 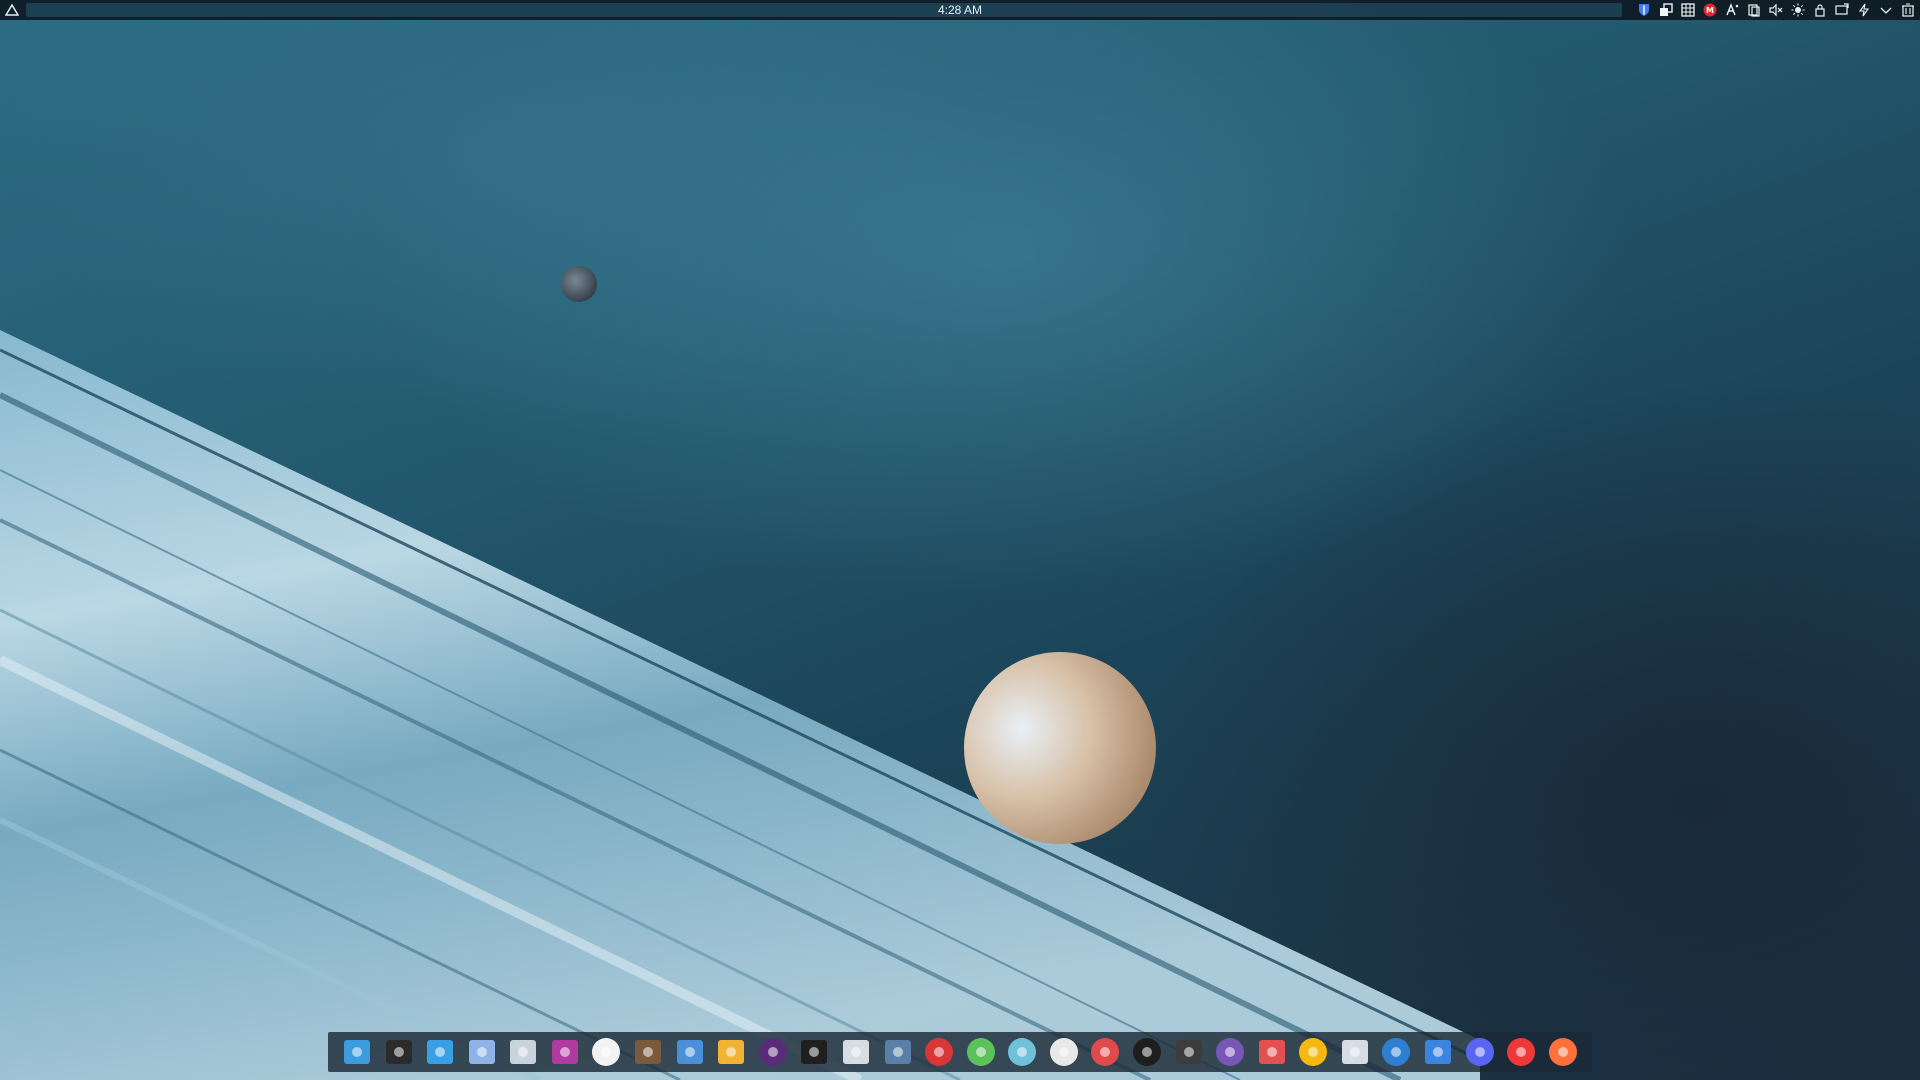 What do you see at coordinates (1907, 10) in the screenshot?
I see `trash-icon` at bounding box center [1907, 10].